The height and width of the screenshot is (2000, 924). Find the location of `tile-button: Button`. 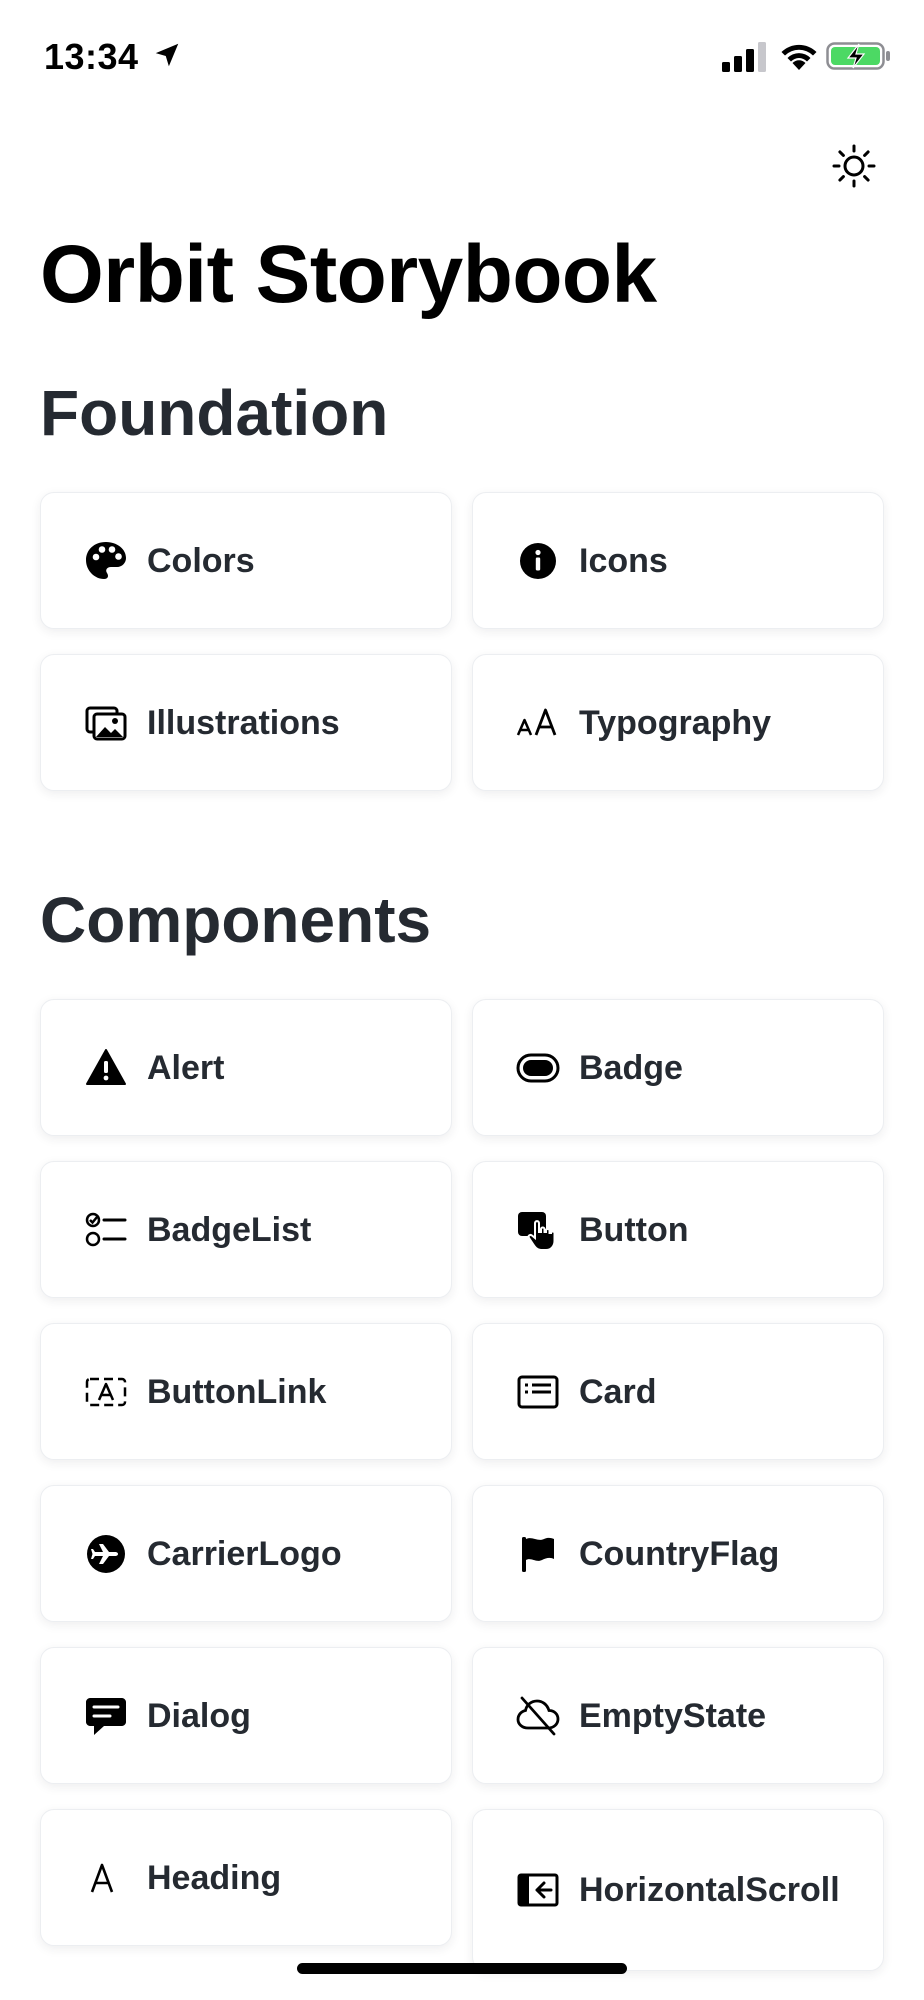

tile-button: Button is located at coordinates (678, 1229).